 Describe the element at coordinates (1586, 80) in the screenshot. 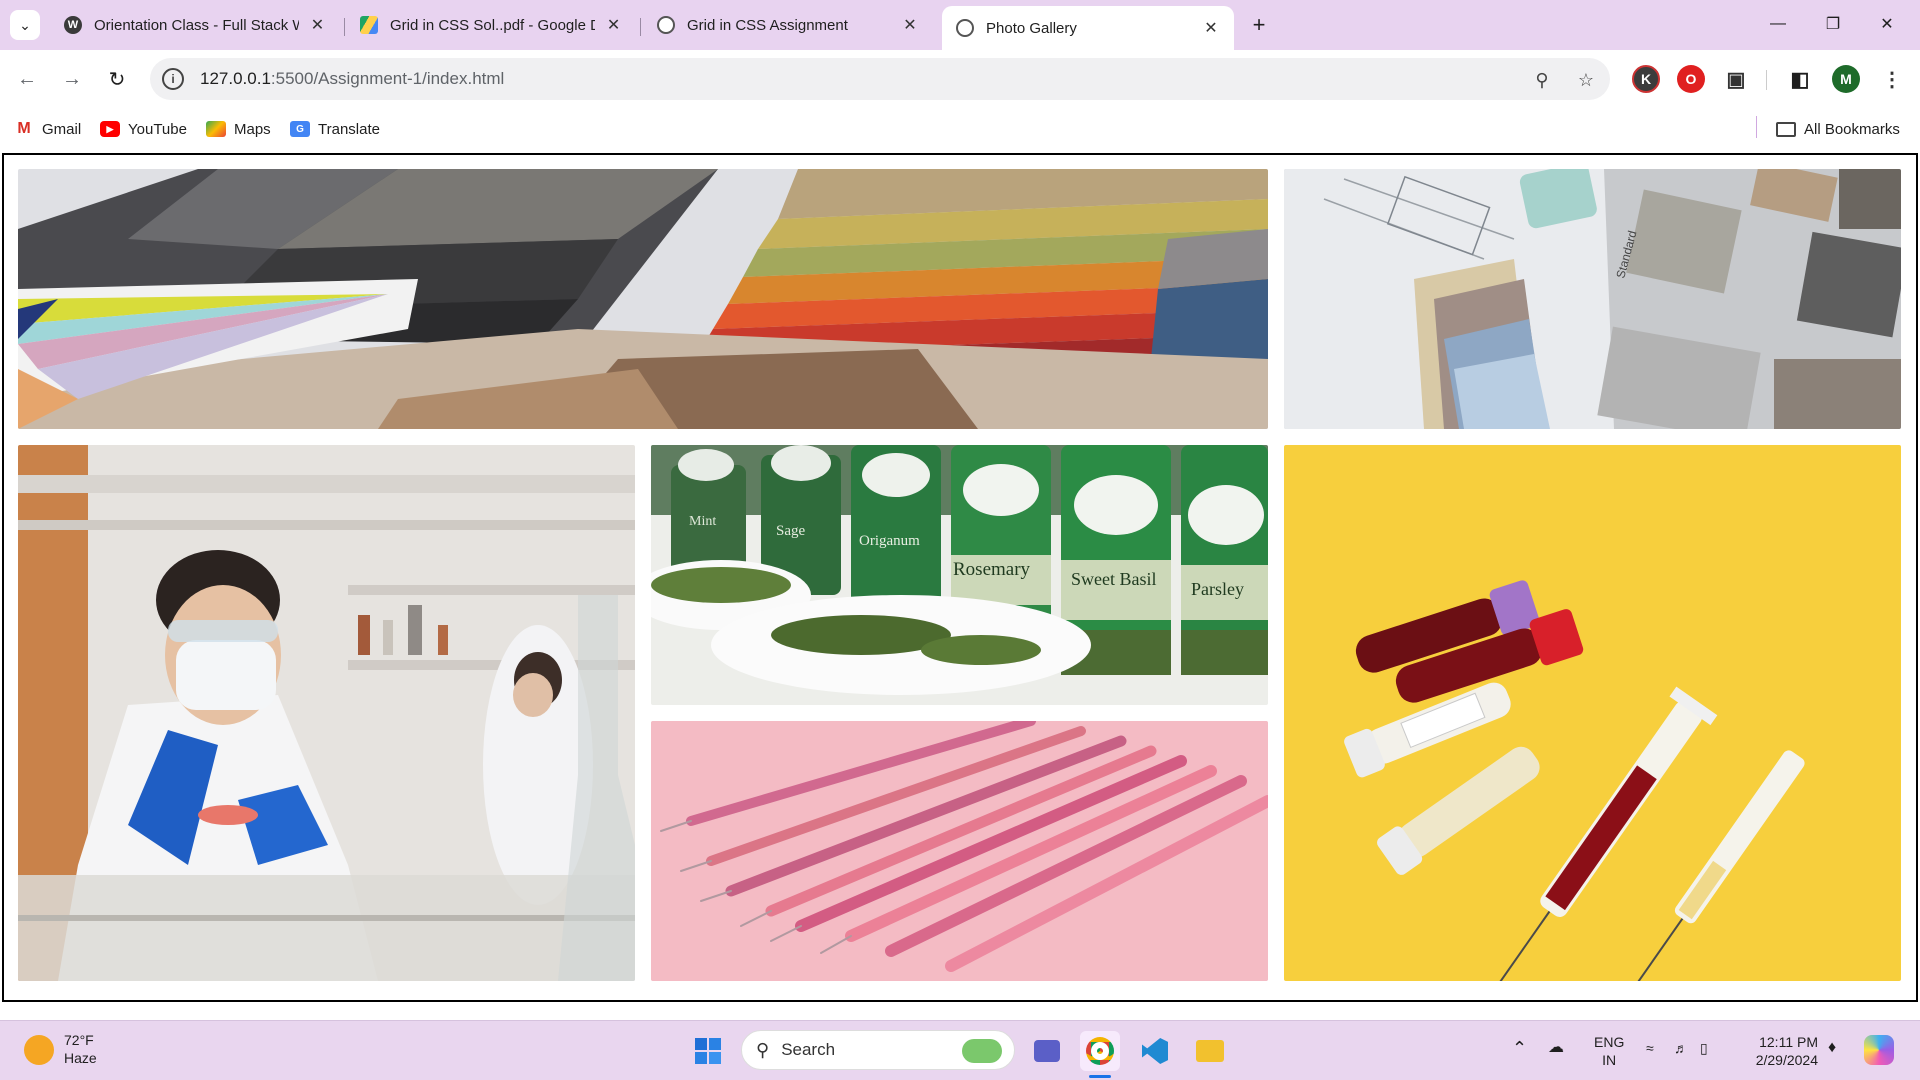

I see `bookmark-star-icon: ☆` at that location.